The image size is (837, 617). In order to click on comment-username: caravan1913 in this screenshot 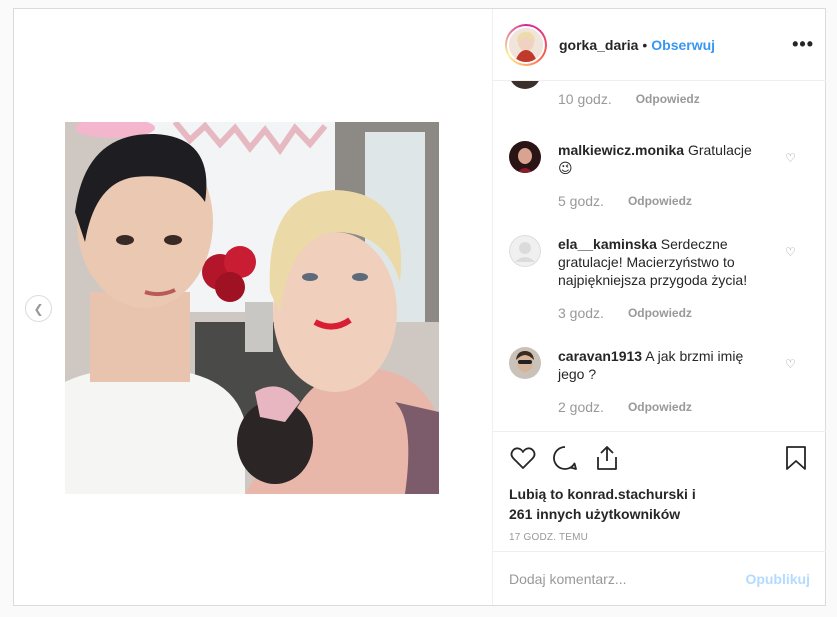, I will do `click(600, 356)`.